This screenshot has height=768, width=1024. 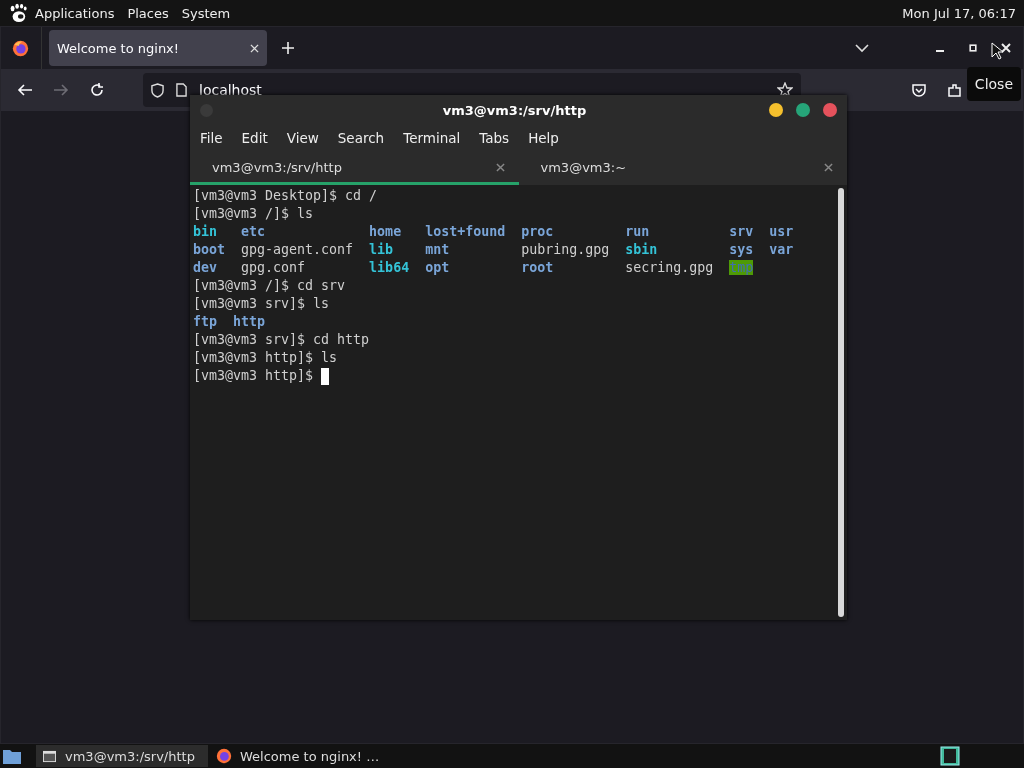 I want to click on command-line: [vm3@vm3 srv]$ ls, so click(x=261, y=304).